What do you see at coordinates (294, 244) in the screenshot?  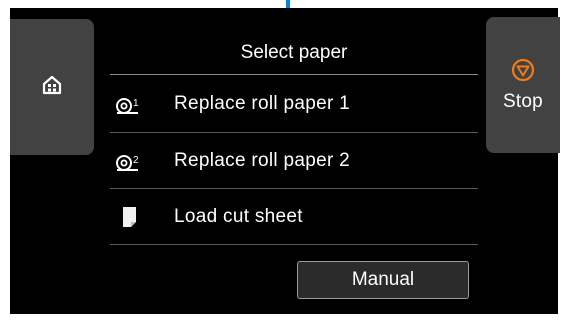 I see `option-divider` at bounding box center [294, 244].